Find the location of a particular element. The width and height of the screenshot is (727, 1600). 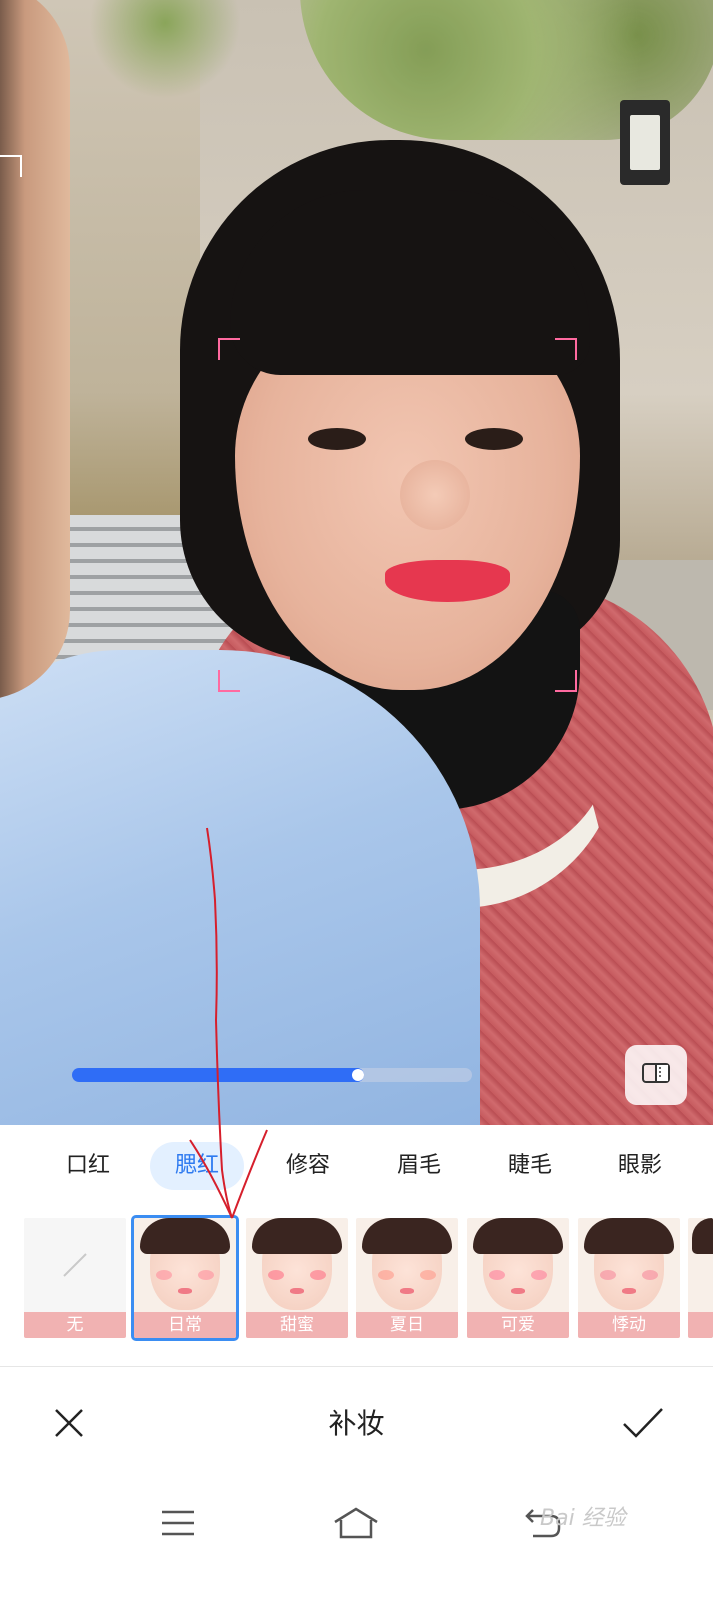

style-option-label: 日常 is located at coordinates (185, 1325).